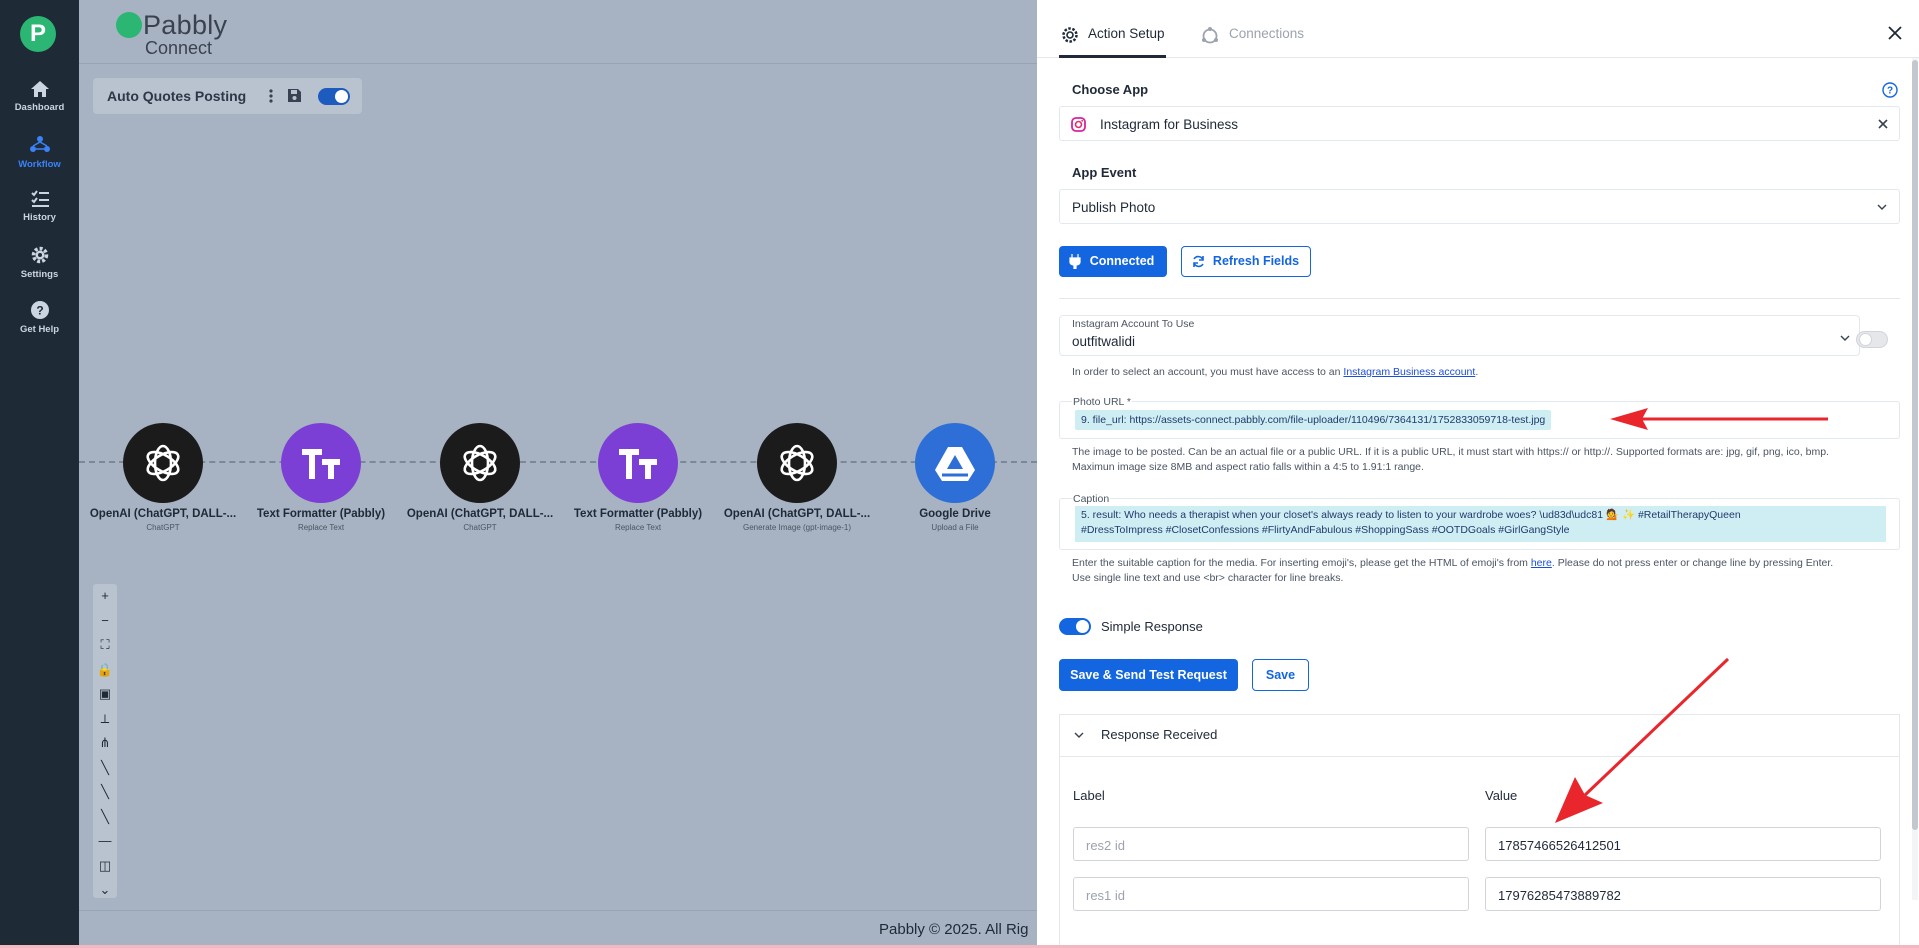  Describe the element at coordinates (1075, 626) in the screenshot. I see `simple-response-toggle` at that location.